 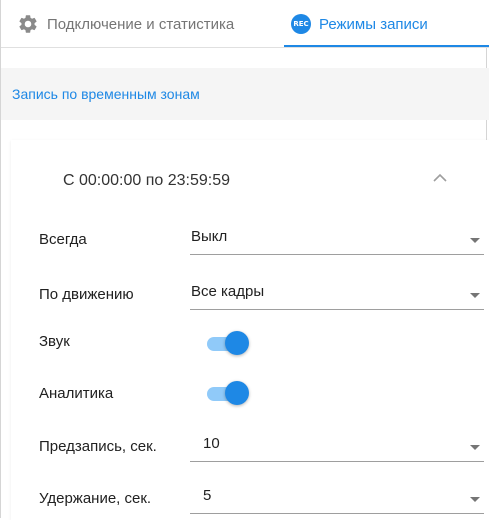 I want to click on motion-value: Все кадры, so click(x=228, y=291).